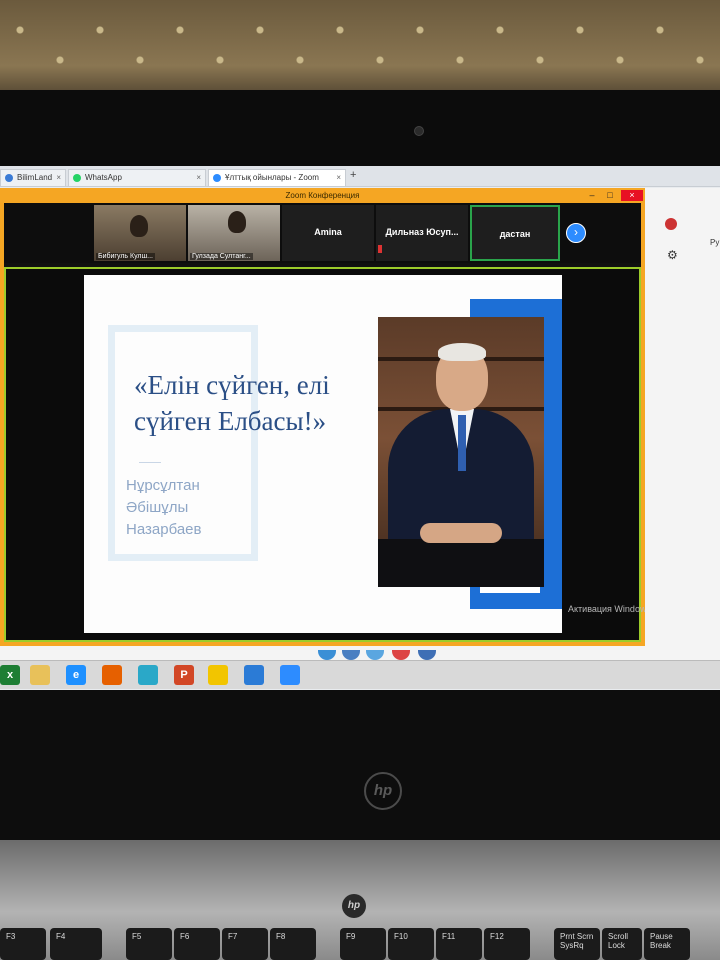 This screenshot has height=960, width=720. Describe the element at coordinates (610, 195) in the screenshot. I see `maximize-button: □` at that location.